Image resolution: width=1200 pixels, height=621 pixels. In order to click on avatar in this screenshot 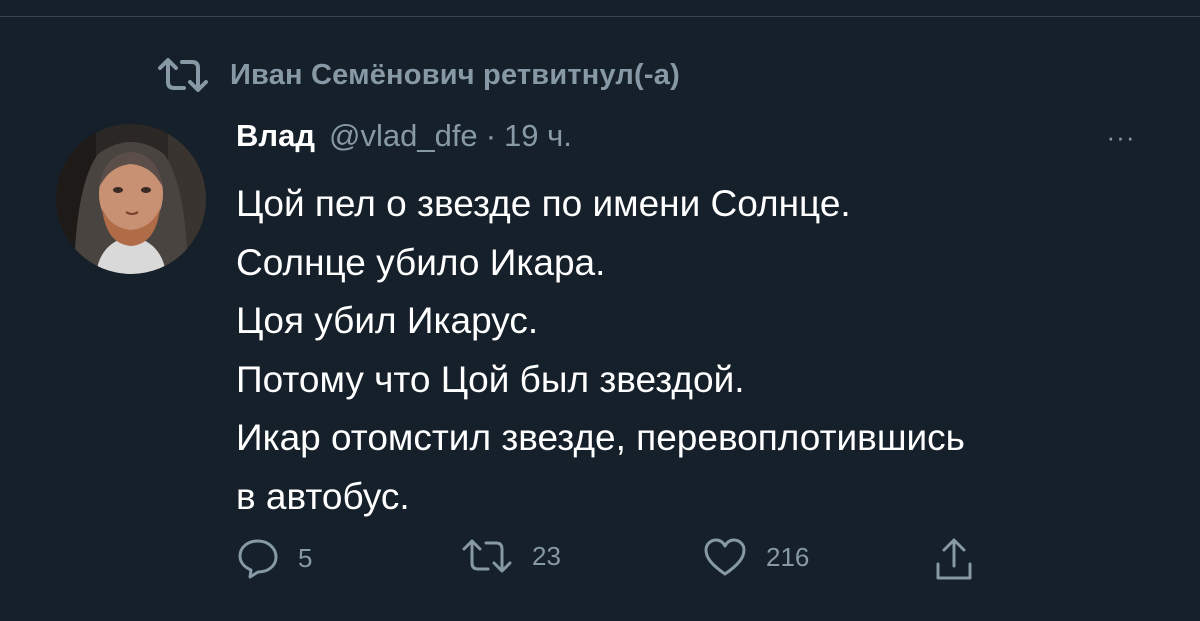, I will do `click(131, 199)`.